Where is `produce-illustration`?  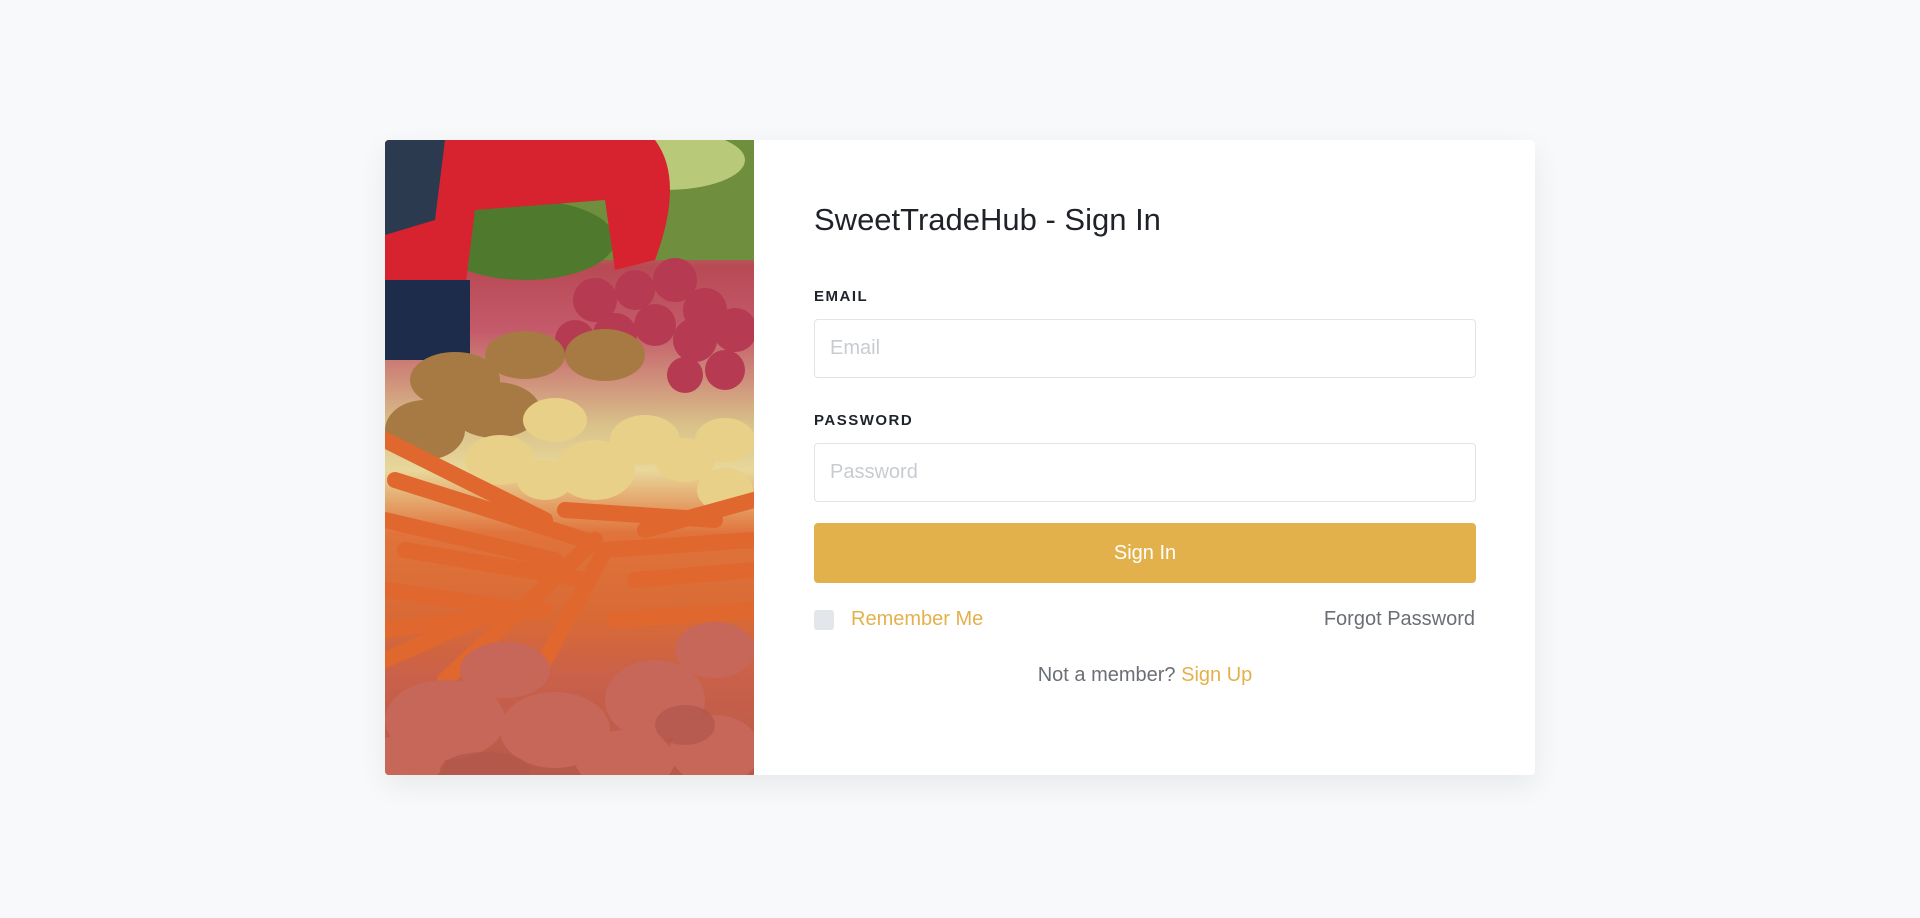 produce-illustration is located at coordinates (569, 457).